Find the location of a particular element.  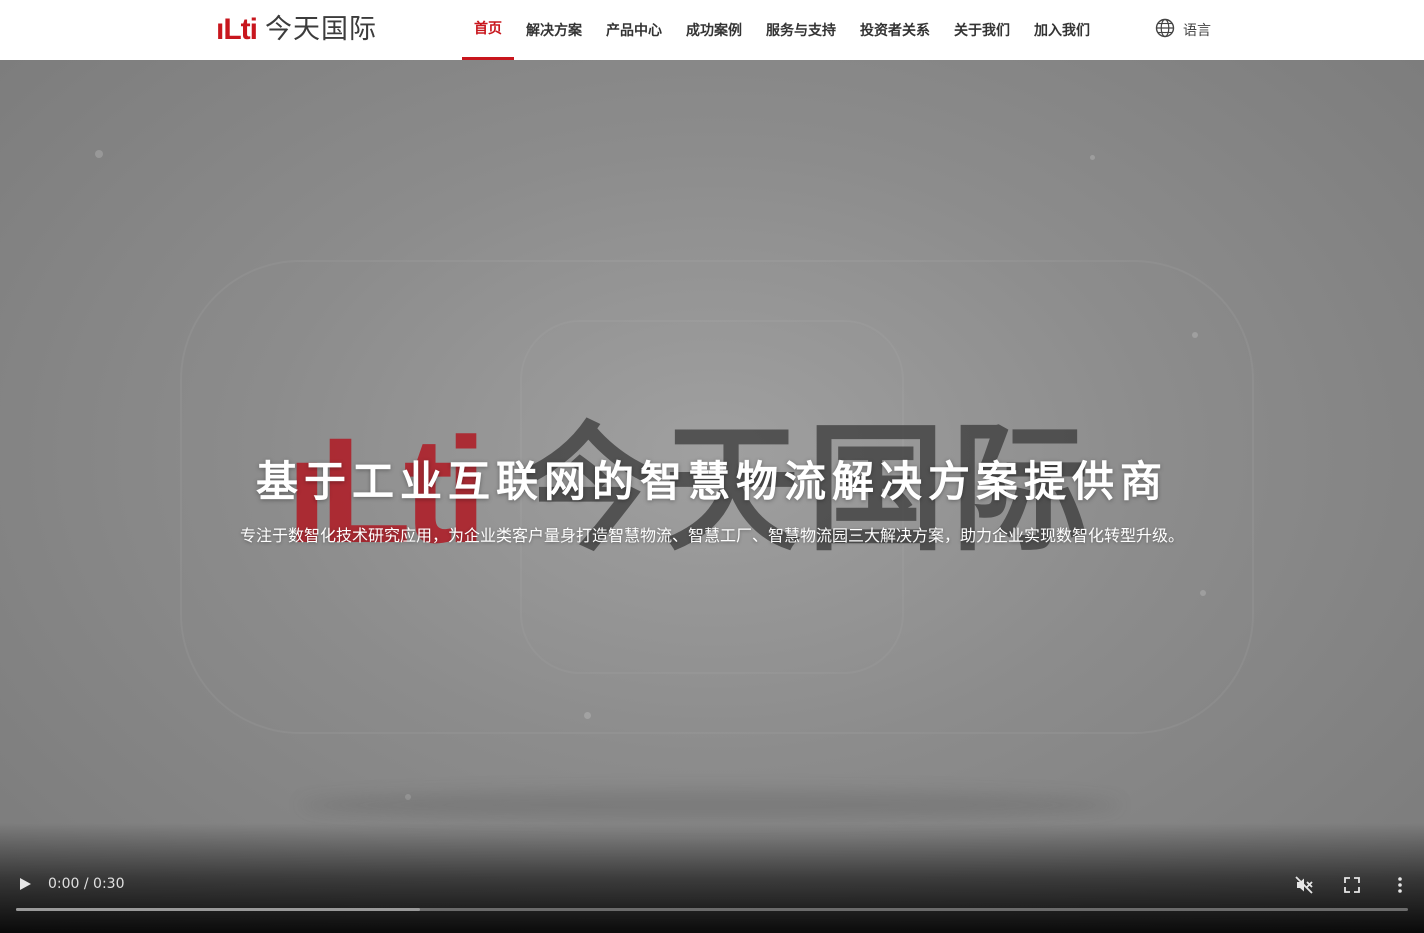

more-vertical-icon is located at coordinates (1400, 885).